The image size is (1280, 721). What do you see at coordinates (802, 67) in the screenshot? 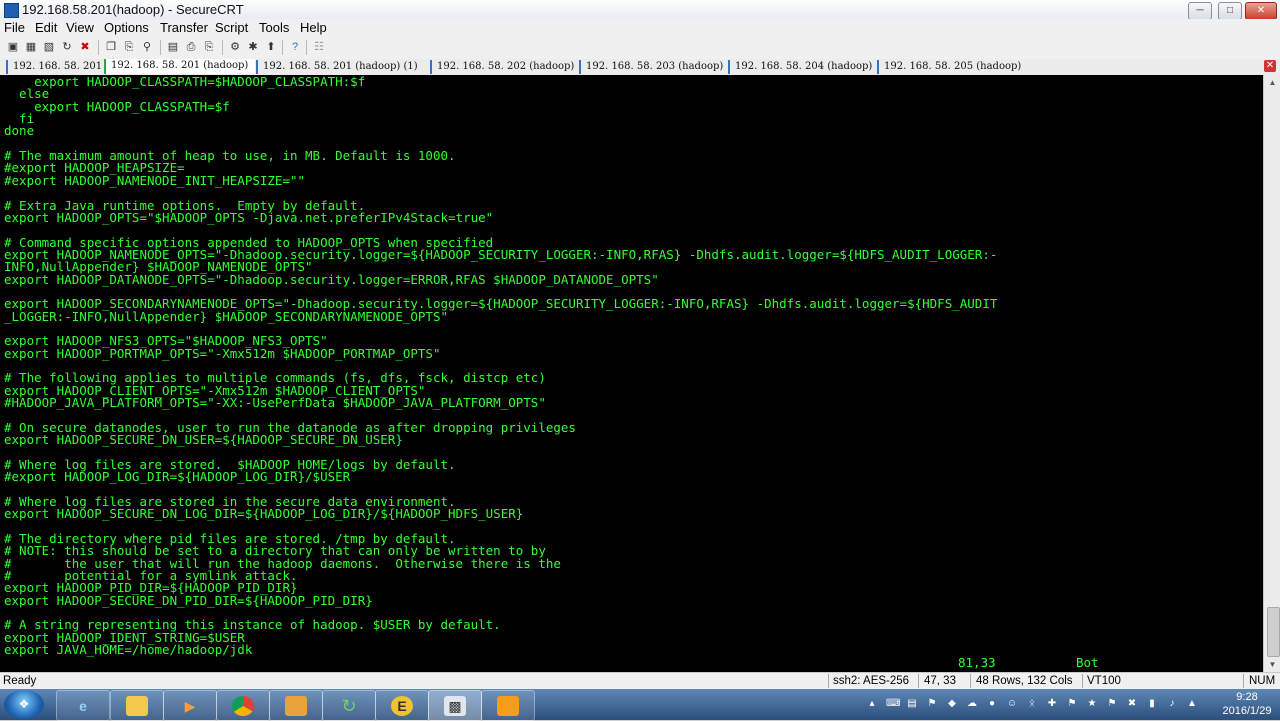
I see `tab-session-204-hadoop: 192. 168. 58. 204 (hadoop)` at bounding box center [802, 67].